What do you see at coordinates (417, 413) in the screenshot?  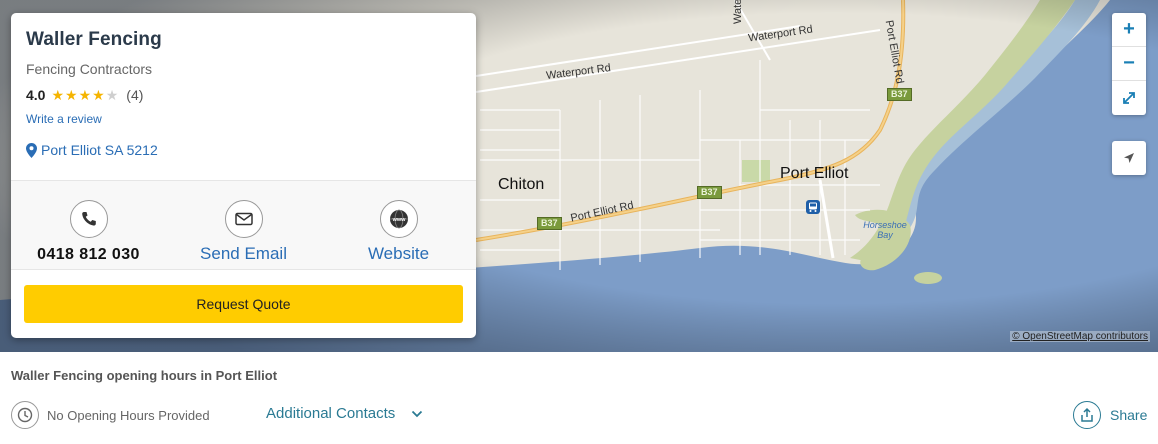 I see `chevron-down-icon` at bounding box center [417, 413].